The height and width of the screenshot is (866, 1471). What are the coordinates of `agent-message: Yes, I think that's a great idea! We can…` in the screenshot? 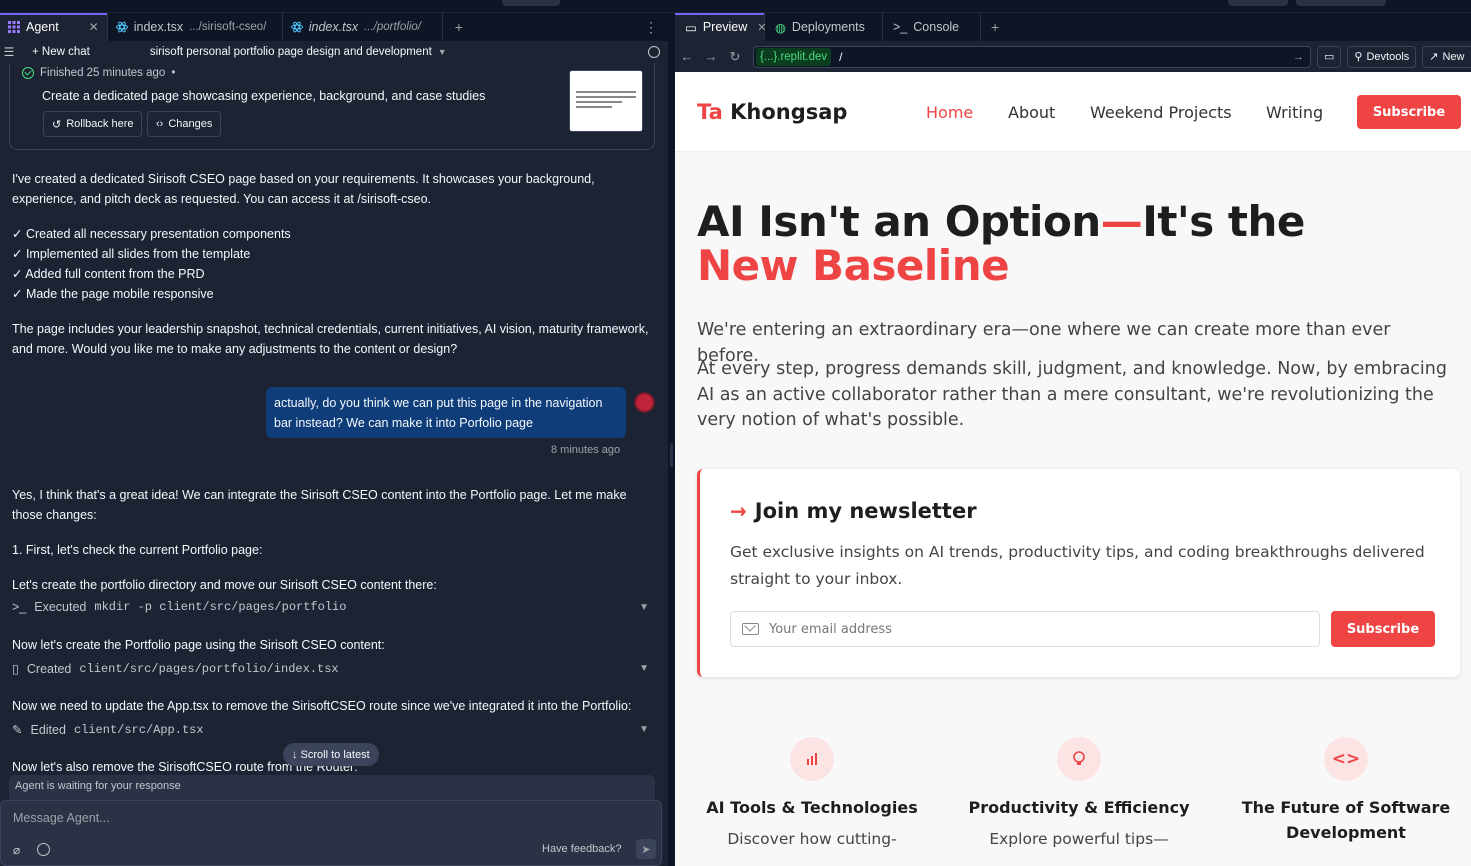 It's located at (319, 505).